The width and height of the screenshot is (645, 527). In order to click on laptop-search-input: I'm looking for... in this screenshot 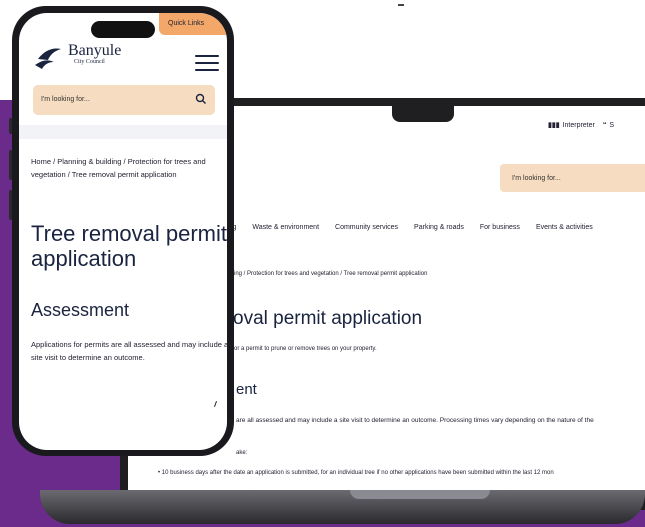, I will do `click(572, 178)`.